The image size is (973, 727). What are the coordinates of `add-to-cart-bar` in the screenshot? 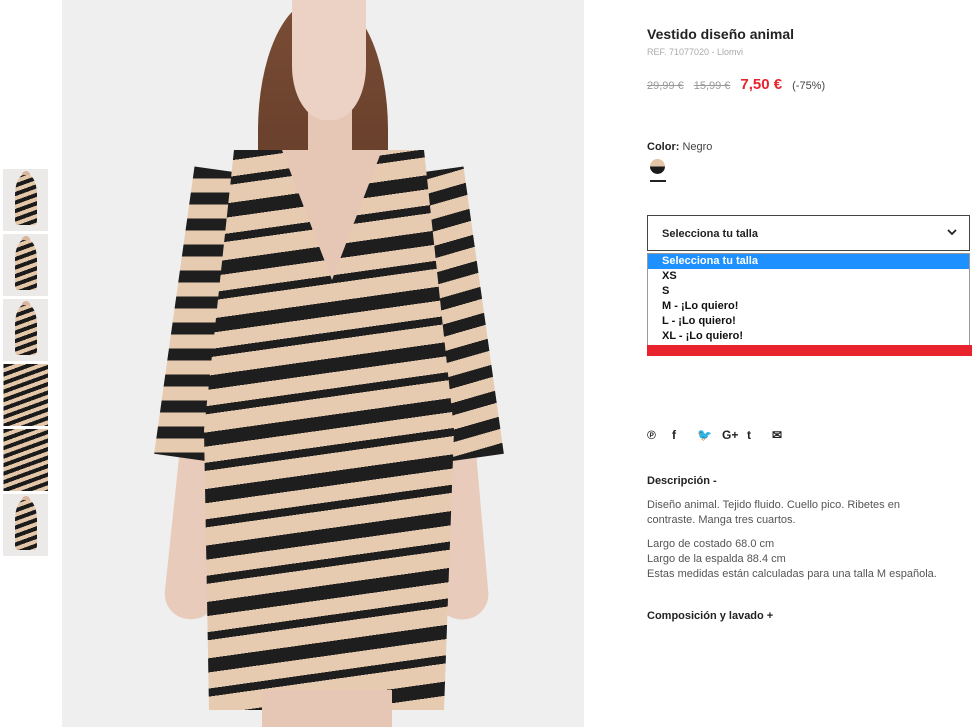 It's located at (809, 350).